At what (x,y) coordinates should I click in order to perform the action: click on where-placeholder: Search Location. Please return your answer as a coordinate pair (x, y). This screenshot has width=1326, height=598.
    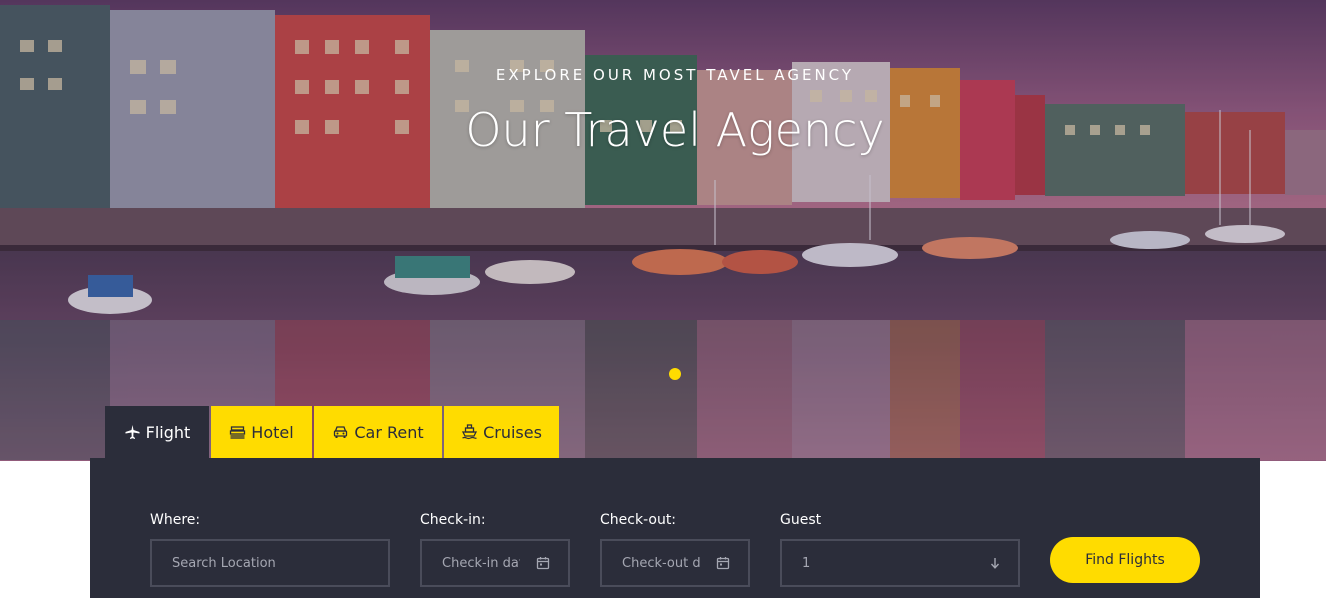
    Looking at the image, I should click on (224, 563).